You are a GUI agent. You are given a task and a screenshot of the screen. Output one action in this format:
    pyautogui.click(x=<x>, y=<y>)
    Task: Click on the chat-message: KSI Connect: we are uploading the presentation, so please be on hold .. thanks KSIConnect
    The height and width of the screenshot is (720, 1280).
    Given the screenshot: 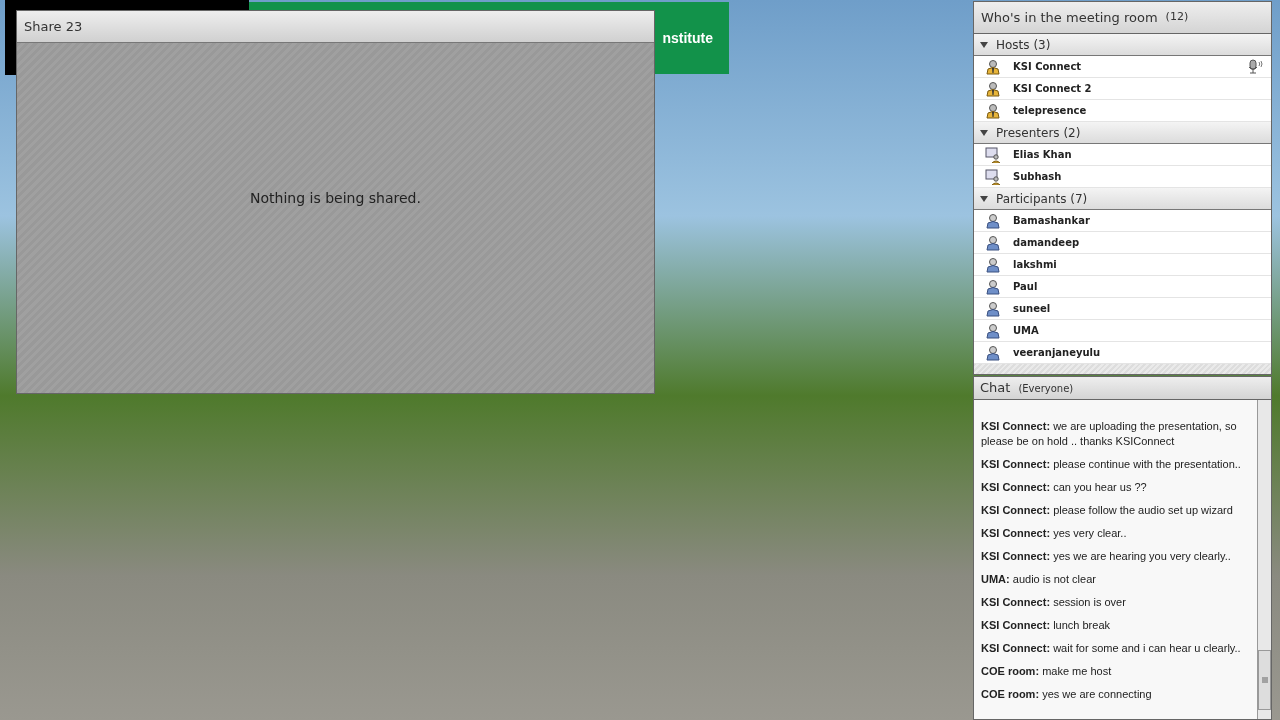 What is the action you would take?
    pyautogui.click(x=1109, y=434)
    